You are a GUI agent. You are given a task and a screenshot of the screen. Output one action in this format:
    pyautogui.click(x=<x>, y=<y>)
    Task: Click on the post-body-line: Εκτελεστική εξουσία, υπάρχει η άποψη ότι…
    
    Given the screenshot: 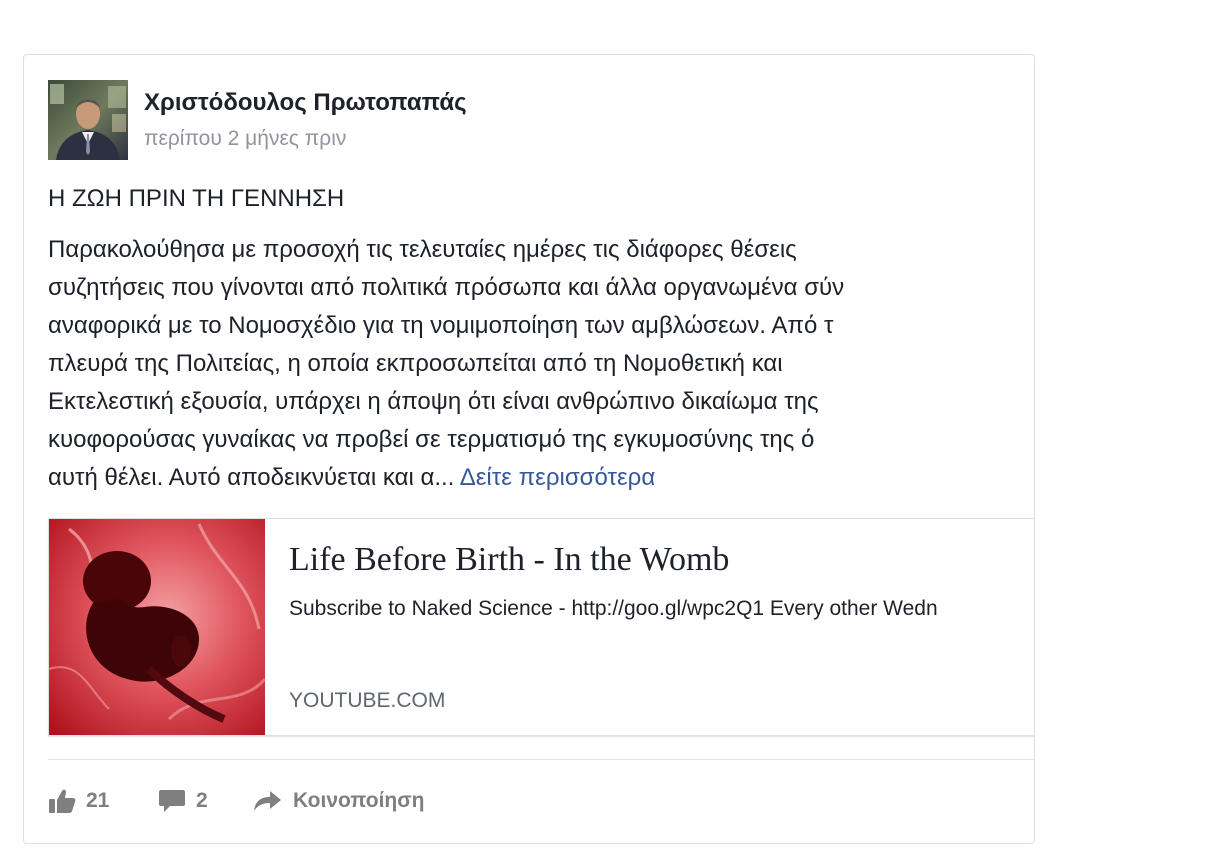 What is the action you would take?
    pyautogui.click(x=433, y=401)
    